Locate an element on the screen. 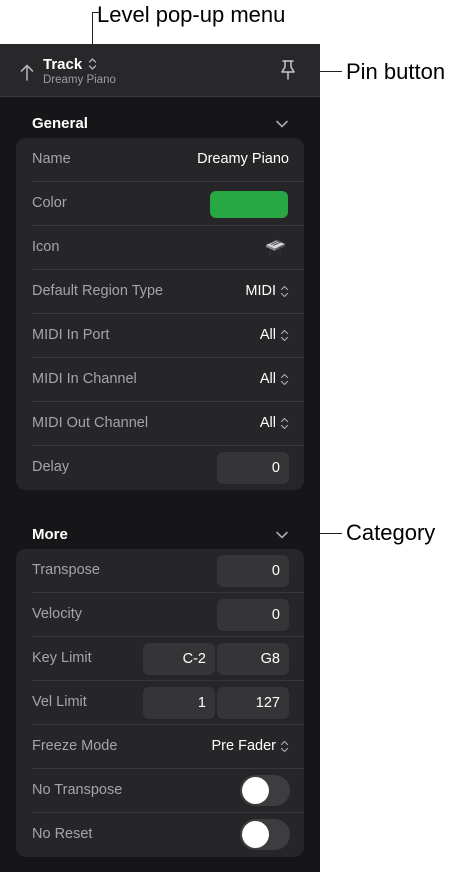 The height and width of the screenshot is (872, 474). row-icon: Icon is located at coordinates (160, 248).